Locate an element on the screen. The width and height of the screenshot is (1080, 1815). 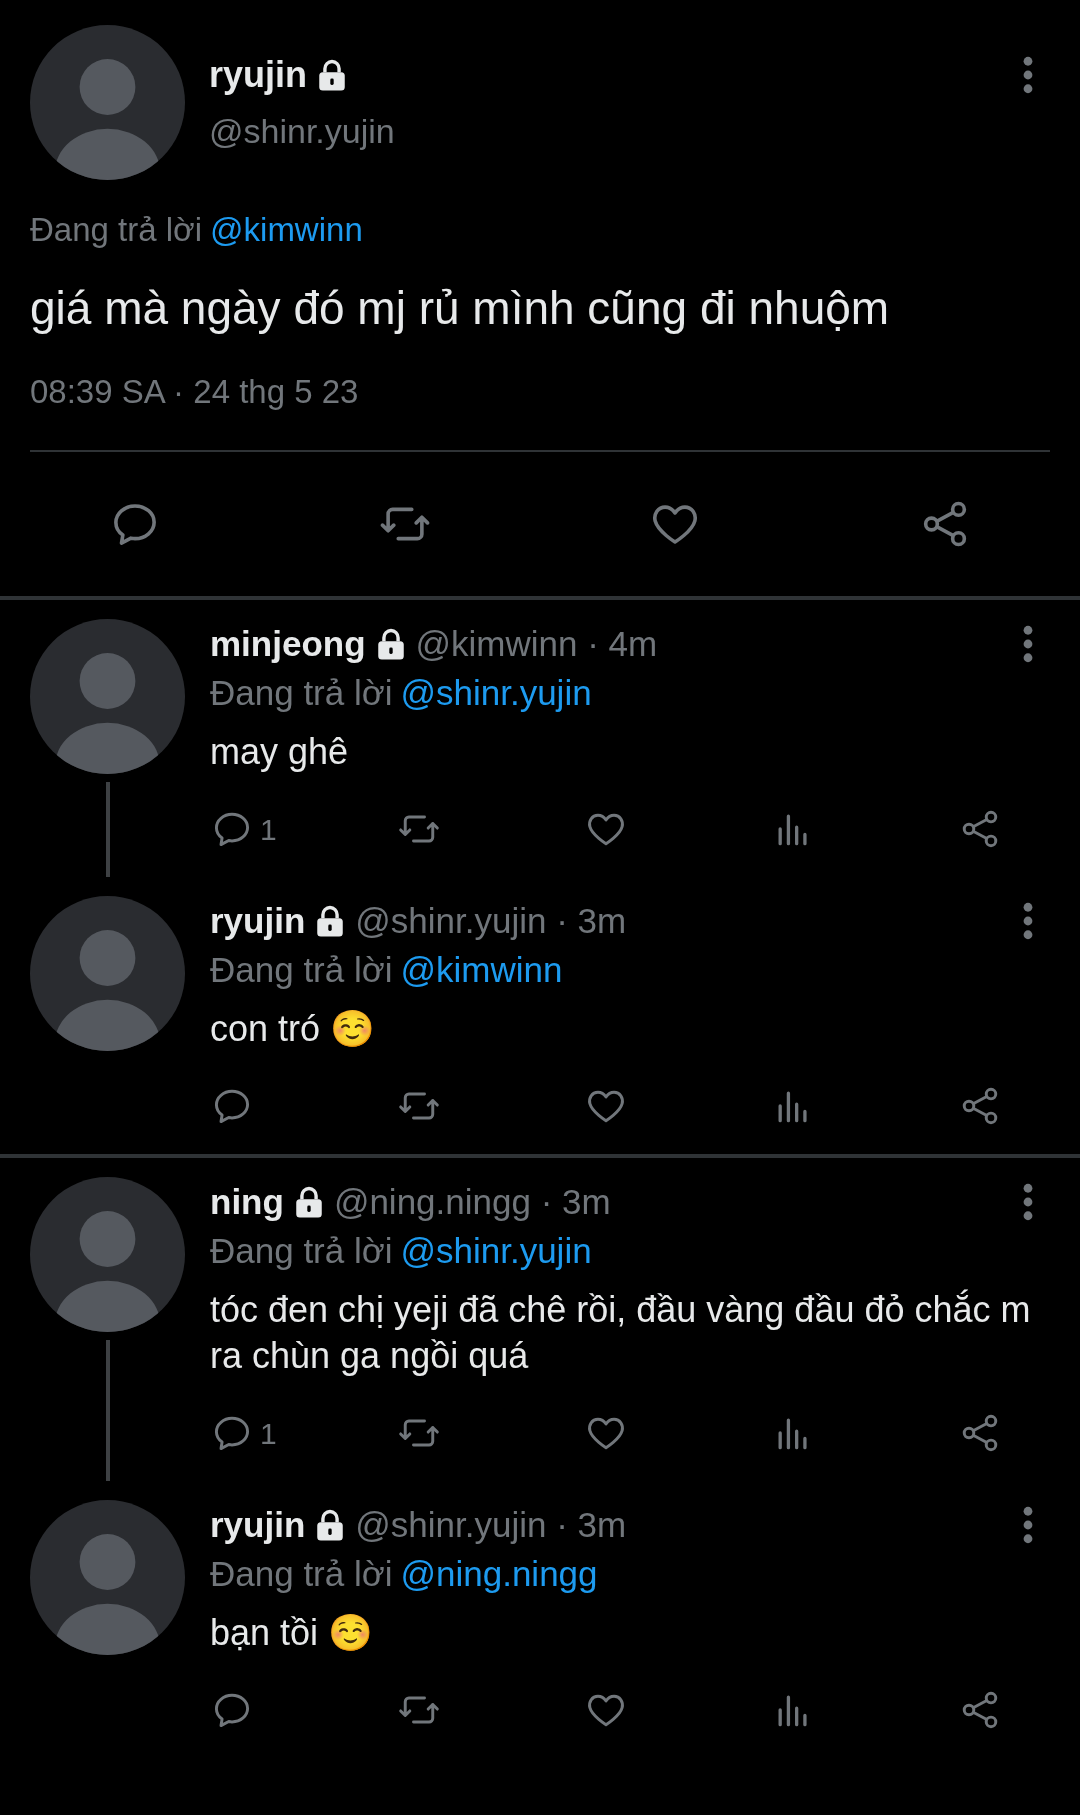
reply-text: con tró ☺ is located at coordinates (293, 1029).